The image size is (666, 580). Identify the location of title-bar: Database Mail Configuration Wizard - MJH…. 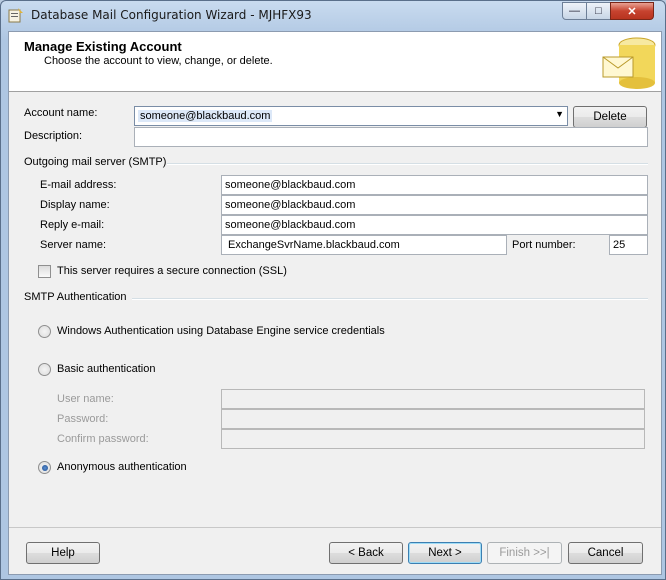
(333, 15).